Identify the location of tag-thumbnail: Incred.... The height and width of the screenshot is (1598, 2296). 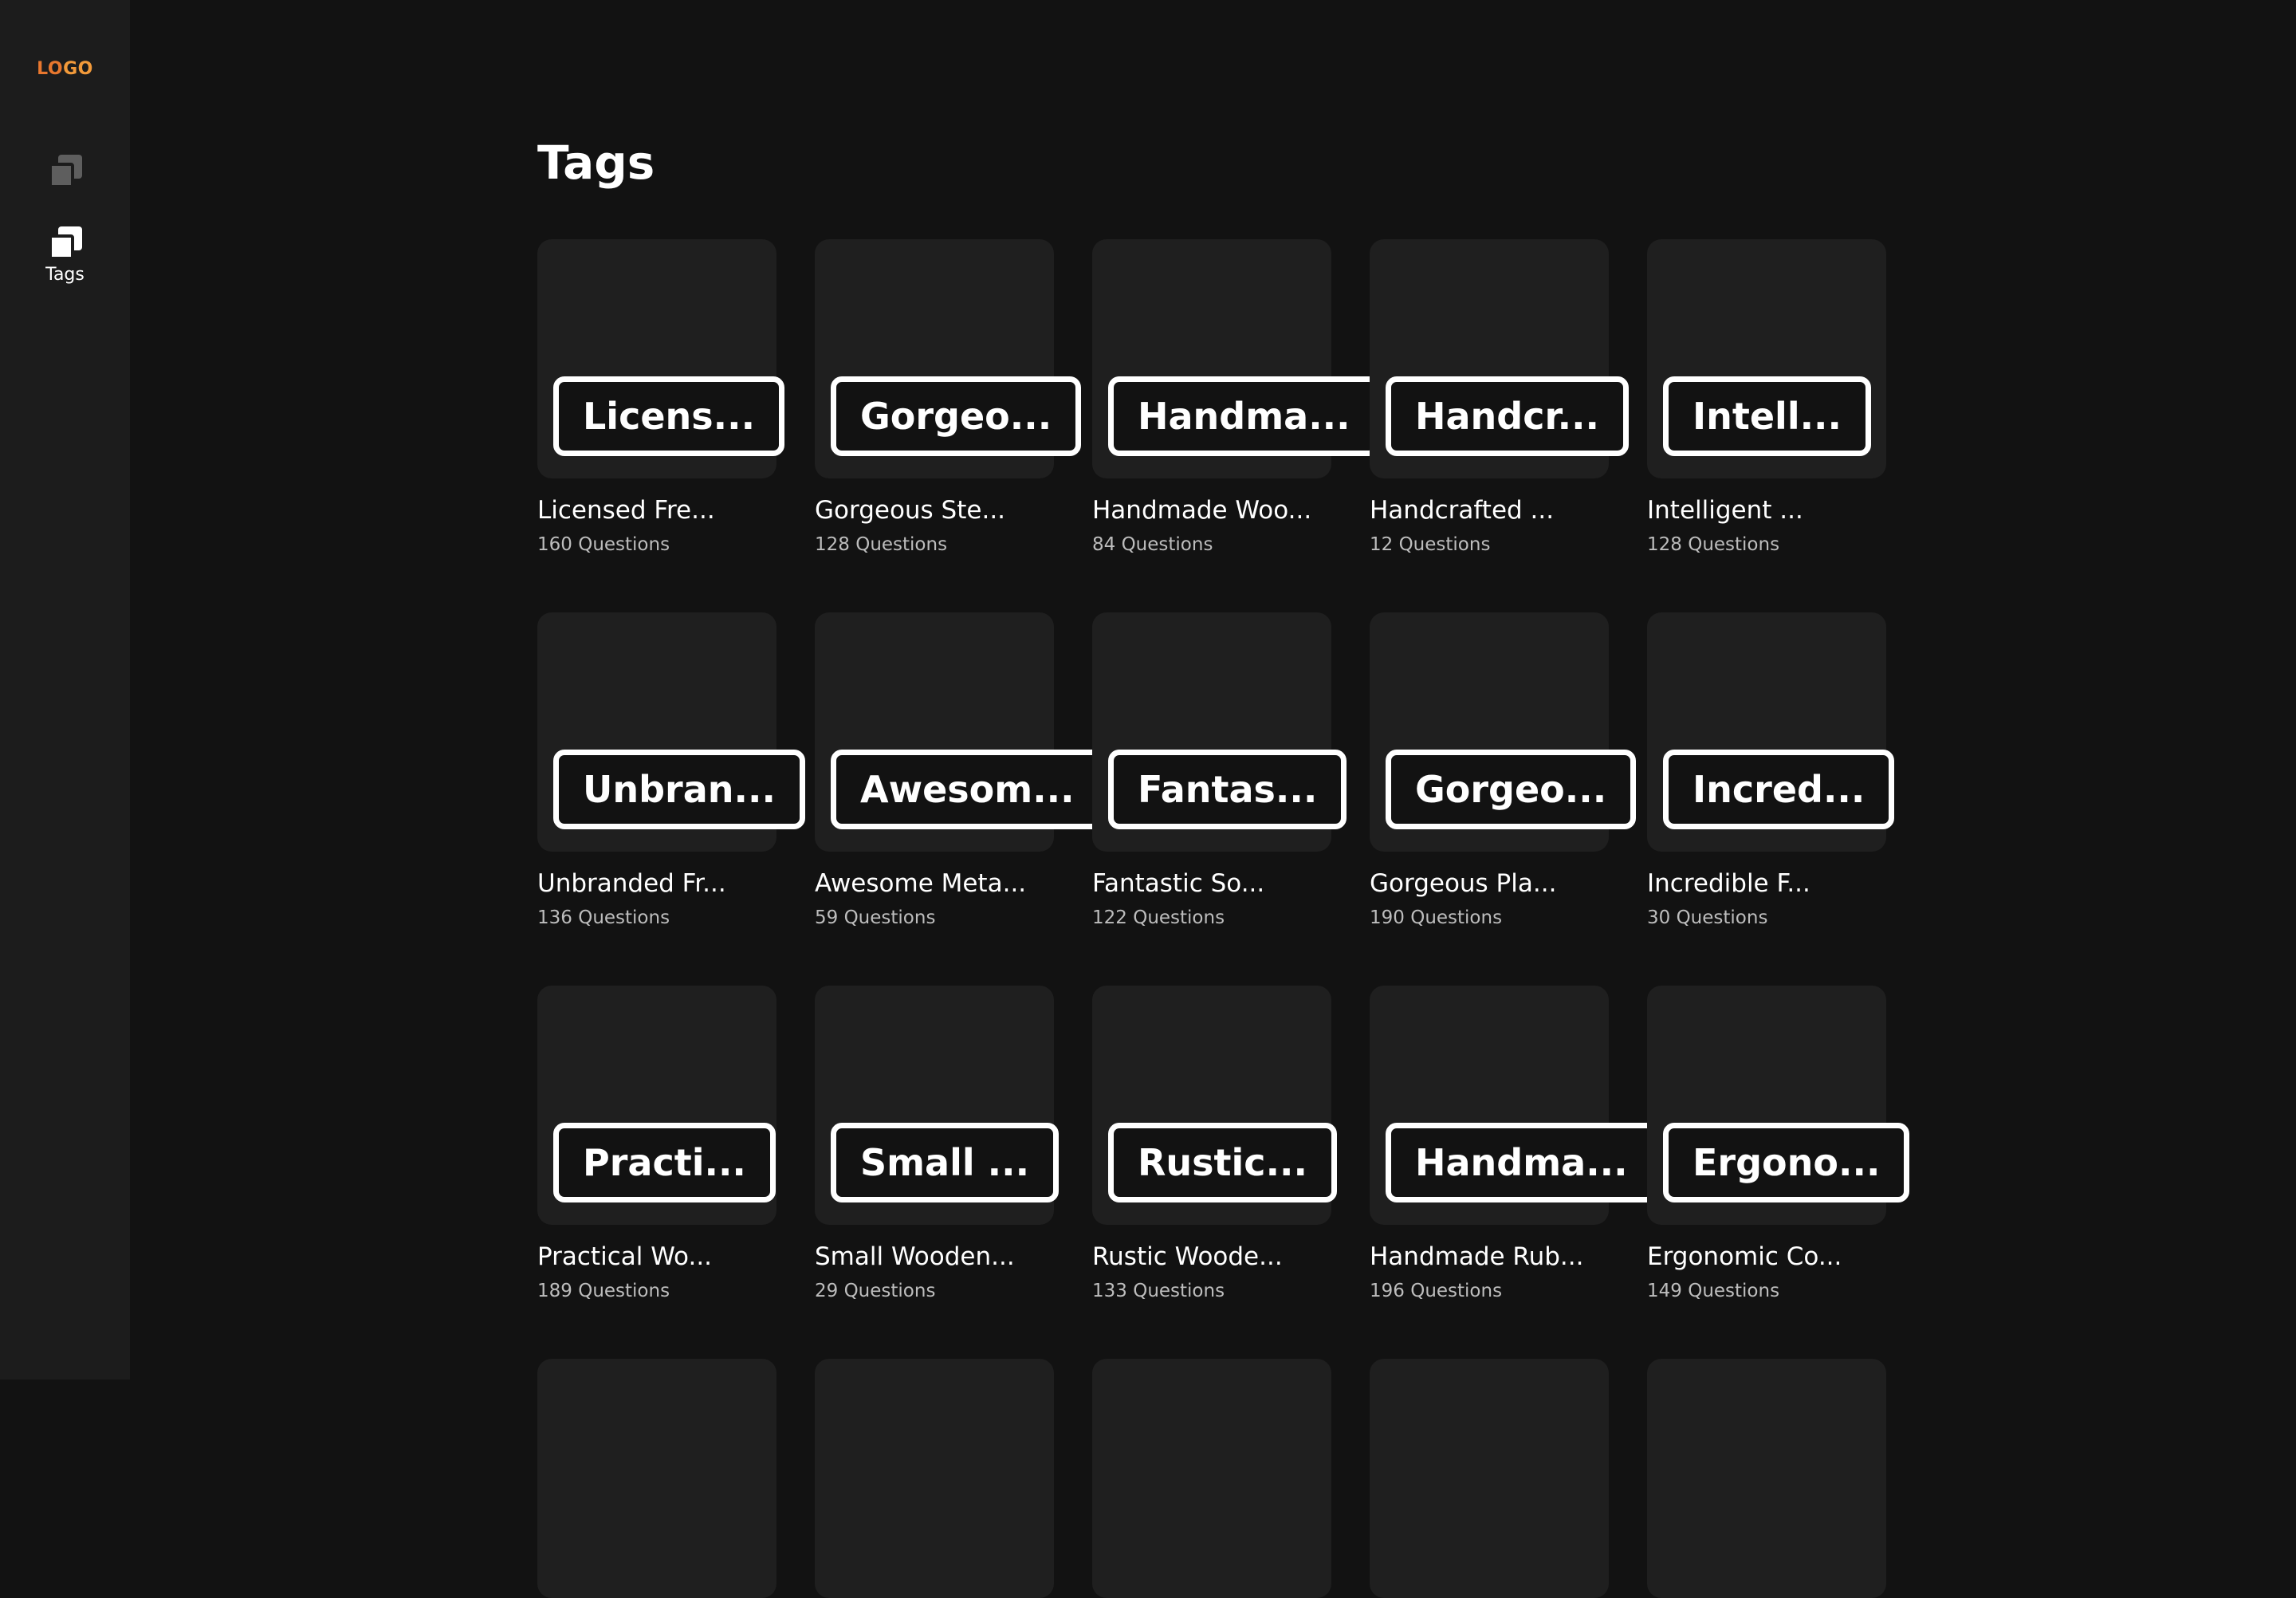
(1771, 732).